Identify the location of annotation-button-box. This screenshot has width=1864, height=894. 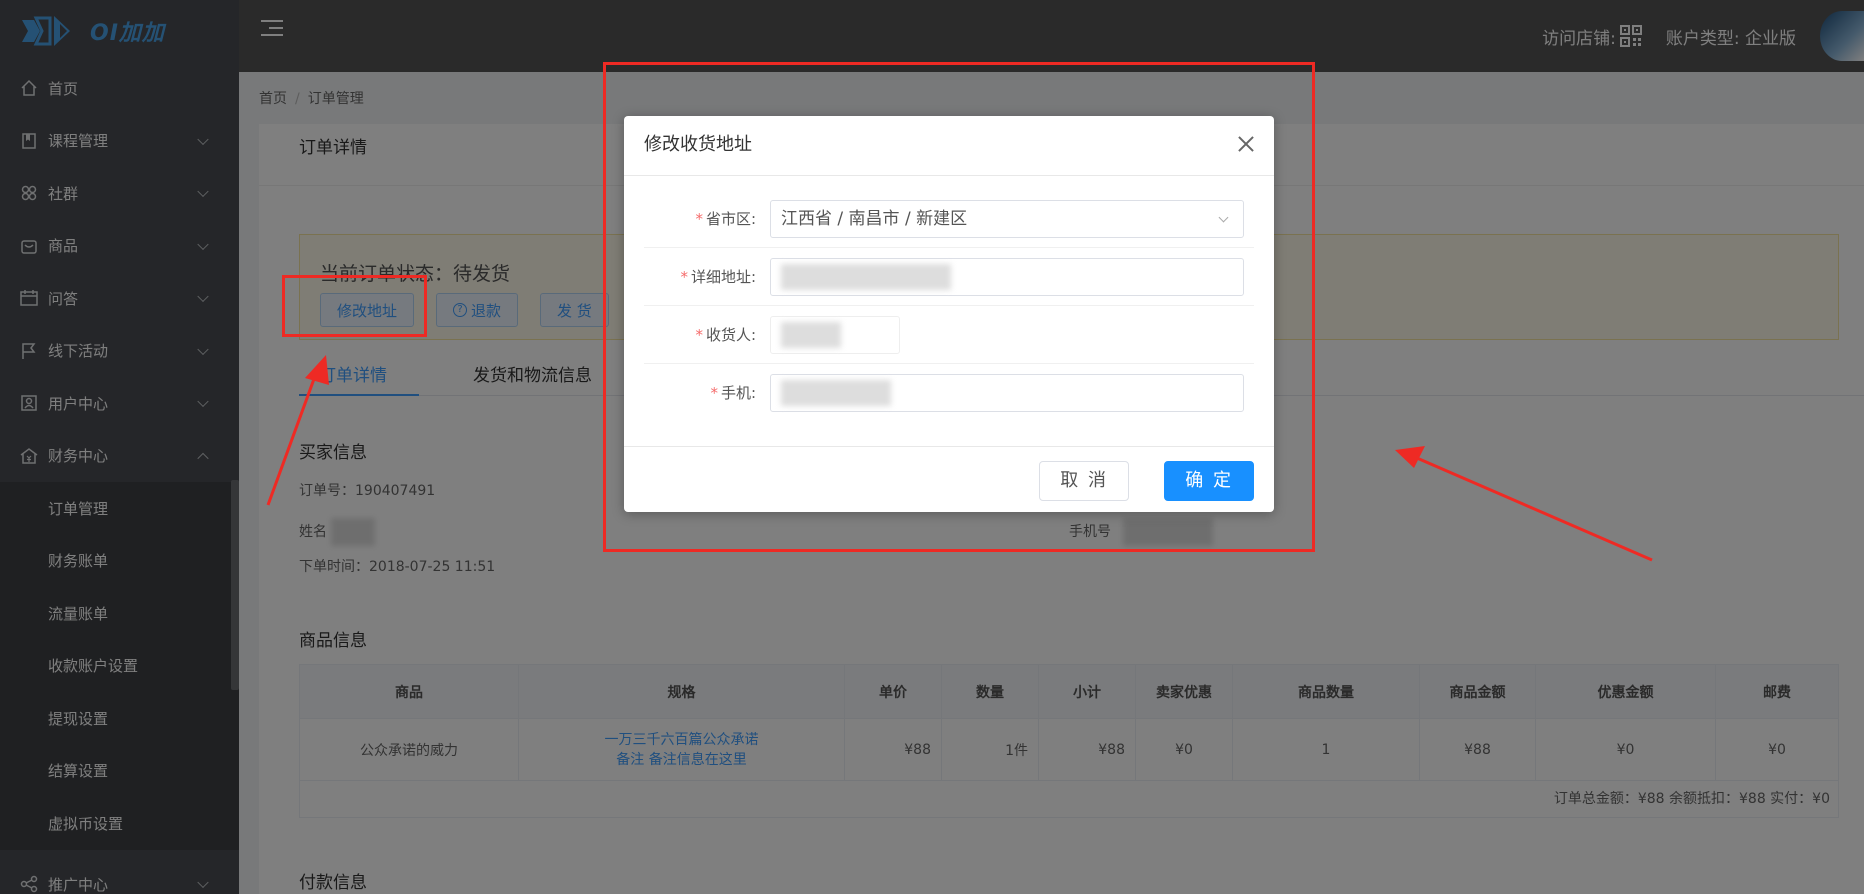
(354, 306).